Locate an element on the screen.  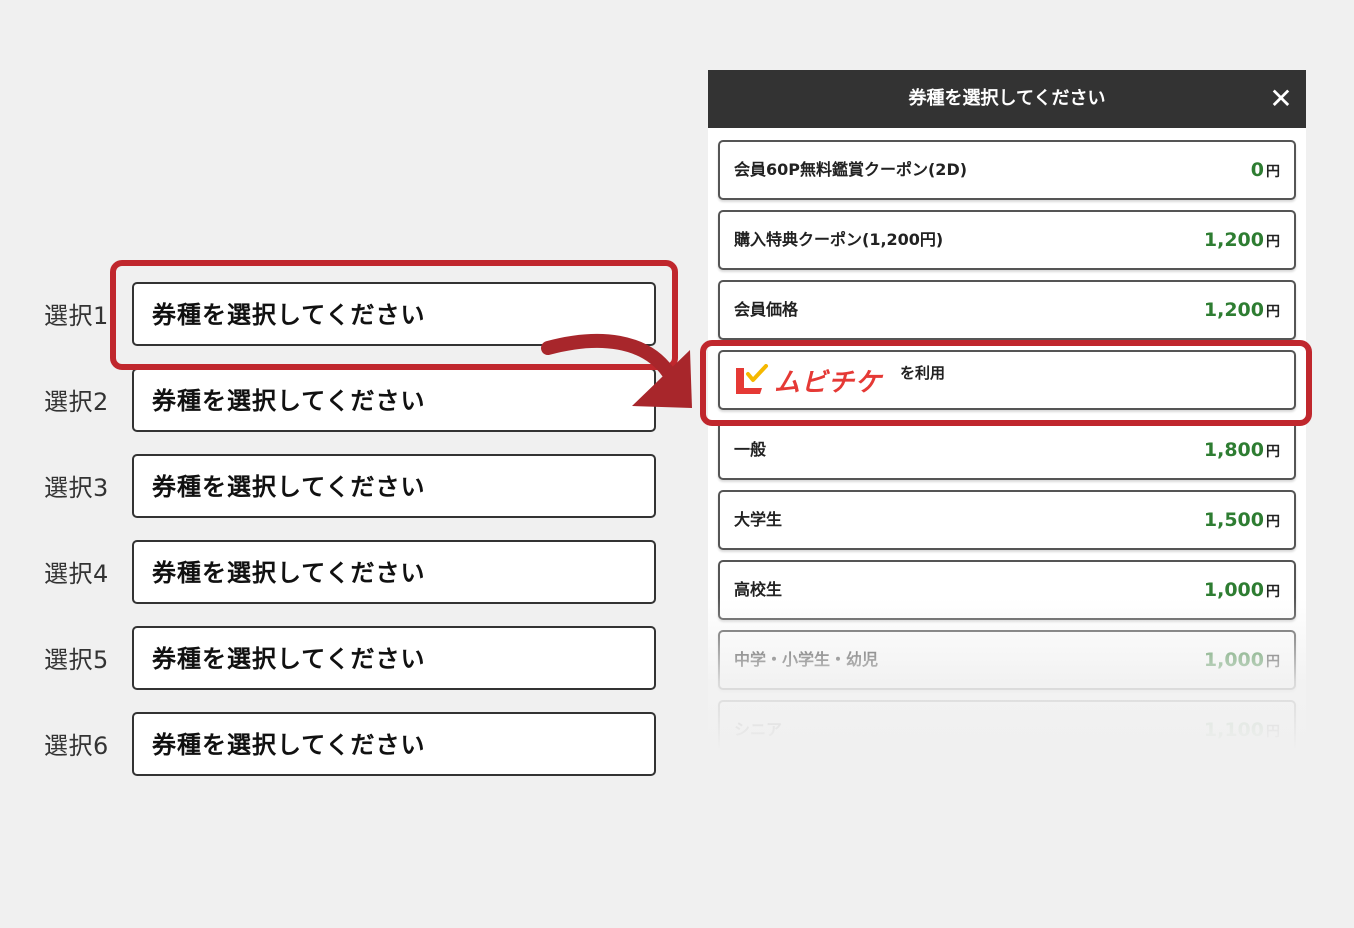
ticket-option: 会員60P無料鑑賞クーポン(2D) 0円 is located at coordinates (1007, 170).